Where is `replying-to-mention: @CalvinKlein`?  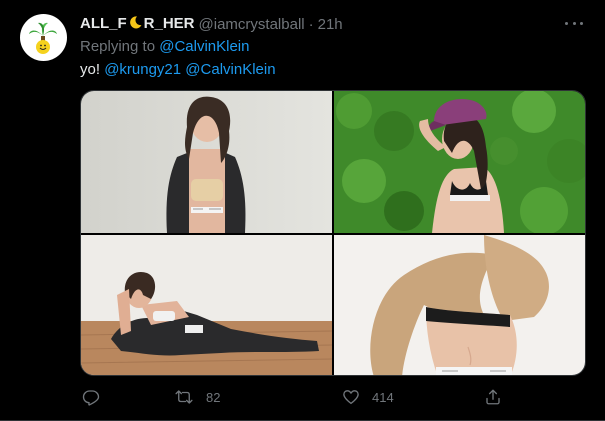 replying-to-mention: @CalvinKlein is located at coordinates (204, 46).